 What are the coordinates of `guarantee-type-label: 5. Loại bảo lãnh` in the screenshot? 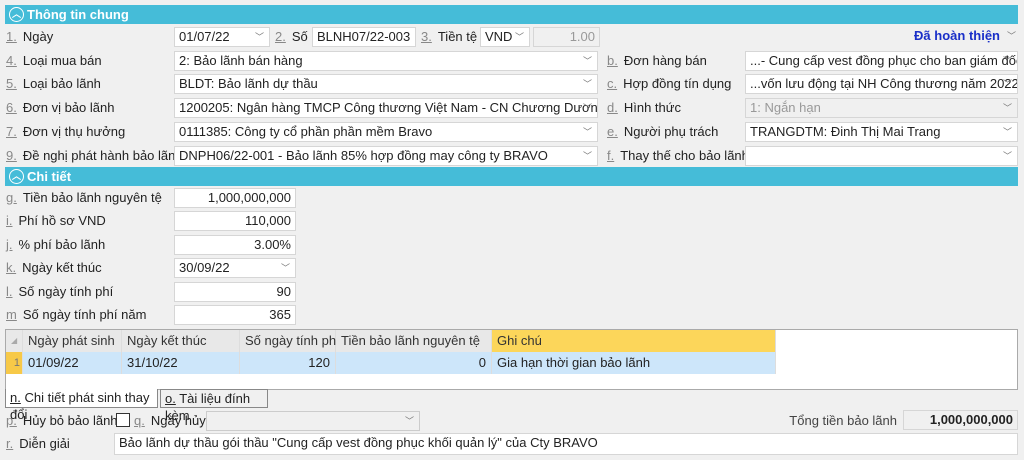 It's located at (53, 83).